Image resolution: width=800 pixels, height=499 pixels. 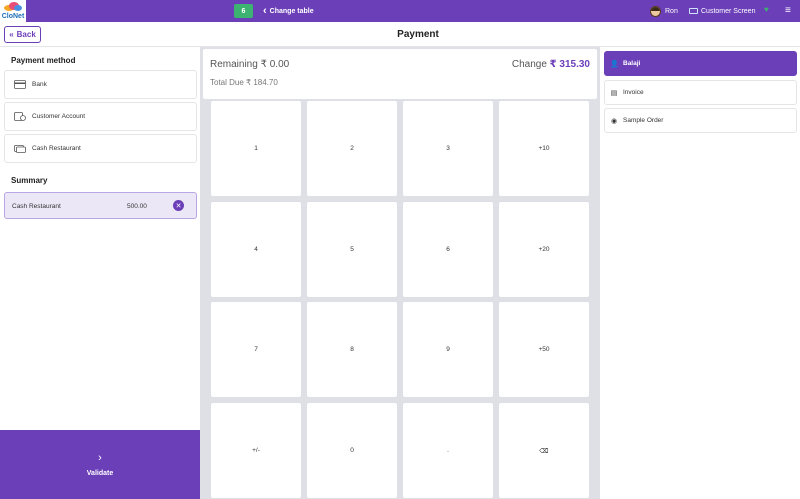 What do you see at coordinates (100, 205) in the screenshot?
I see `summary-payment-line: Cash Restaurant 500.00 ✕` at bounding box center [100, 205].